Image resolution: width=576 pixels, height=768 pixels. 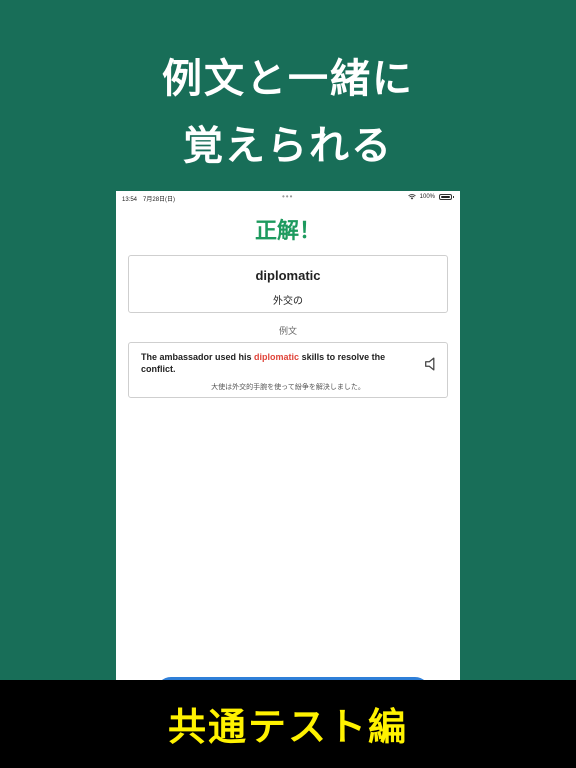 I want to click on status-time-date: 13:54 7月28日(日), so click(x=151, y=198).